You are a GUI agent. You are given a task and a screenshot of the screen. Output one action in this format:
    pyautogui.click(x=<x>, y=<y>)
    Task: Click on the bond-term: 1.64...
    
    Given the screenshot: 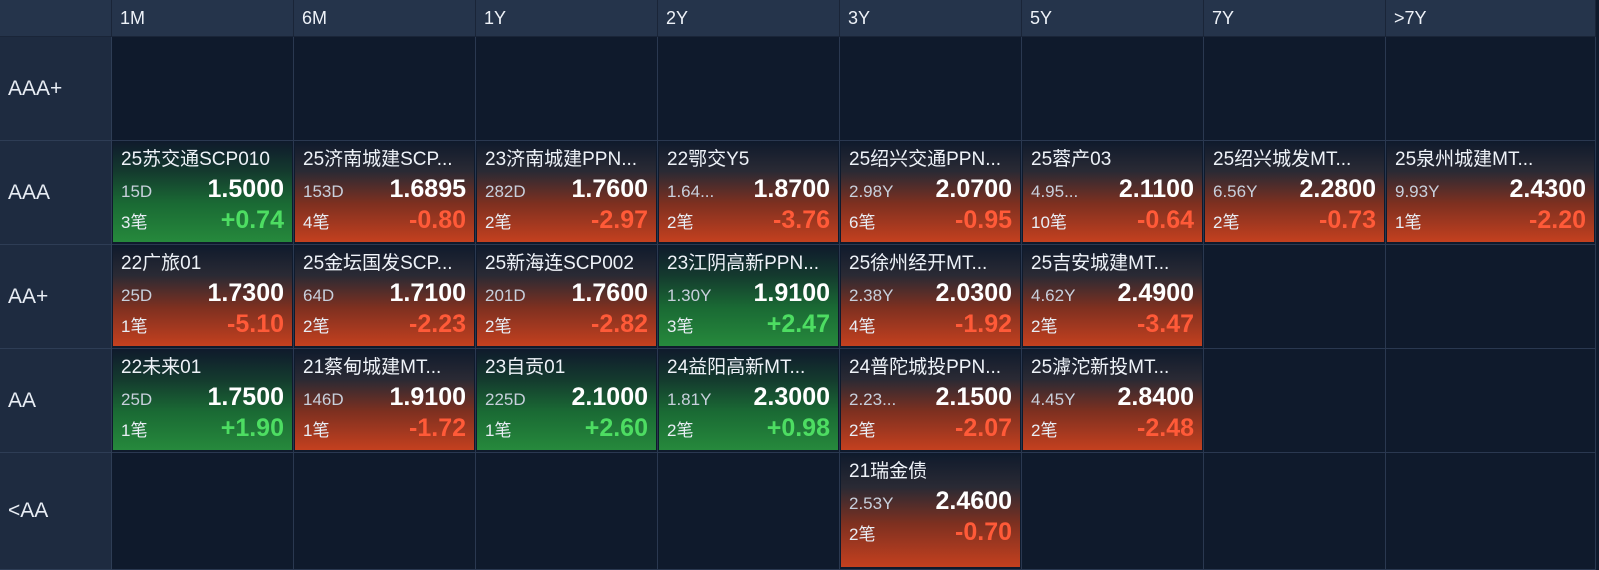 What is the action you would take?
    pyautogui.click(x=691, y=191)
    